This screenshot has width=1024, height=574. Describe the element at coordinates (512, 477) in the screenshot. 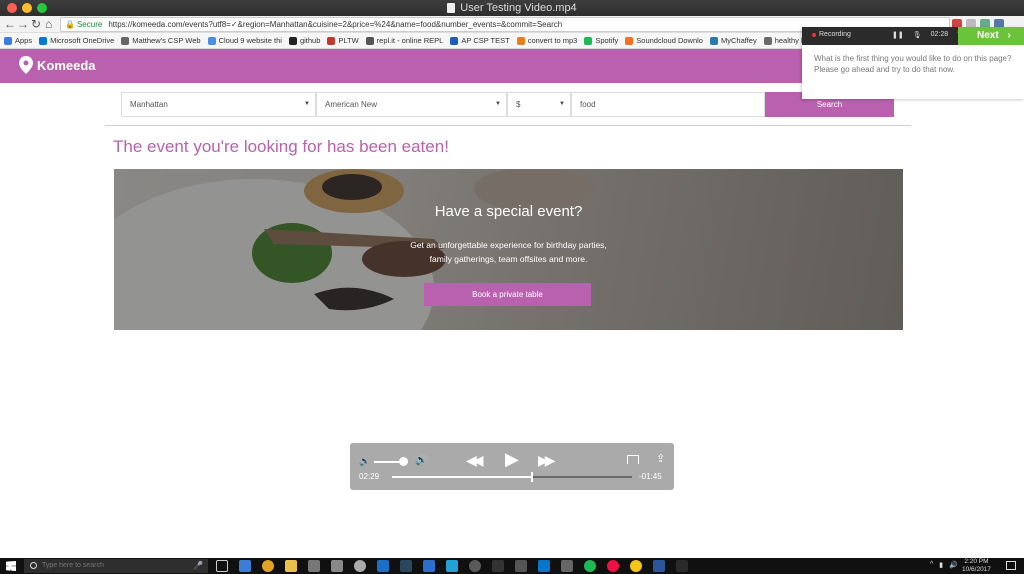

I see `scrubber-track` at that location.